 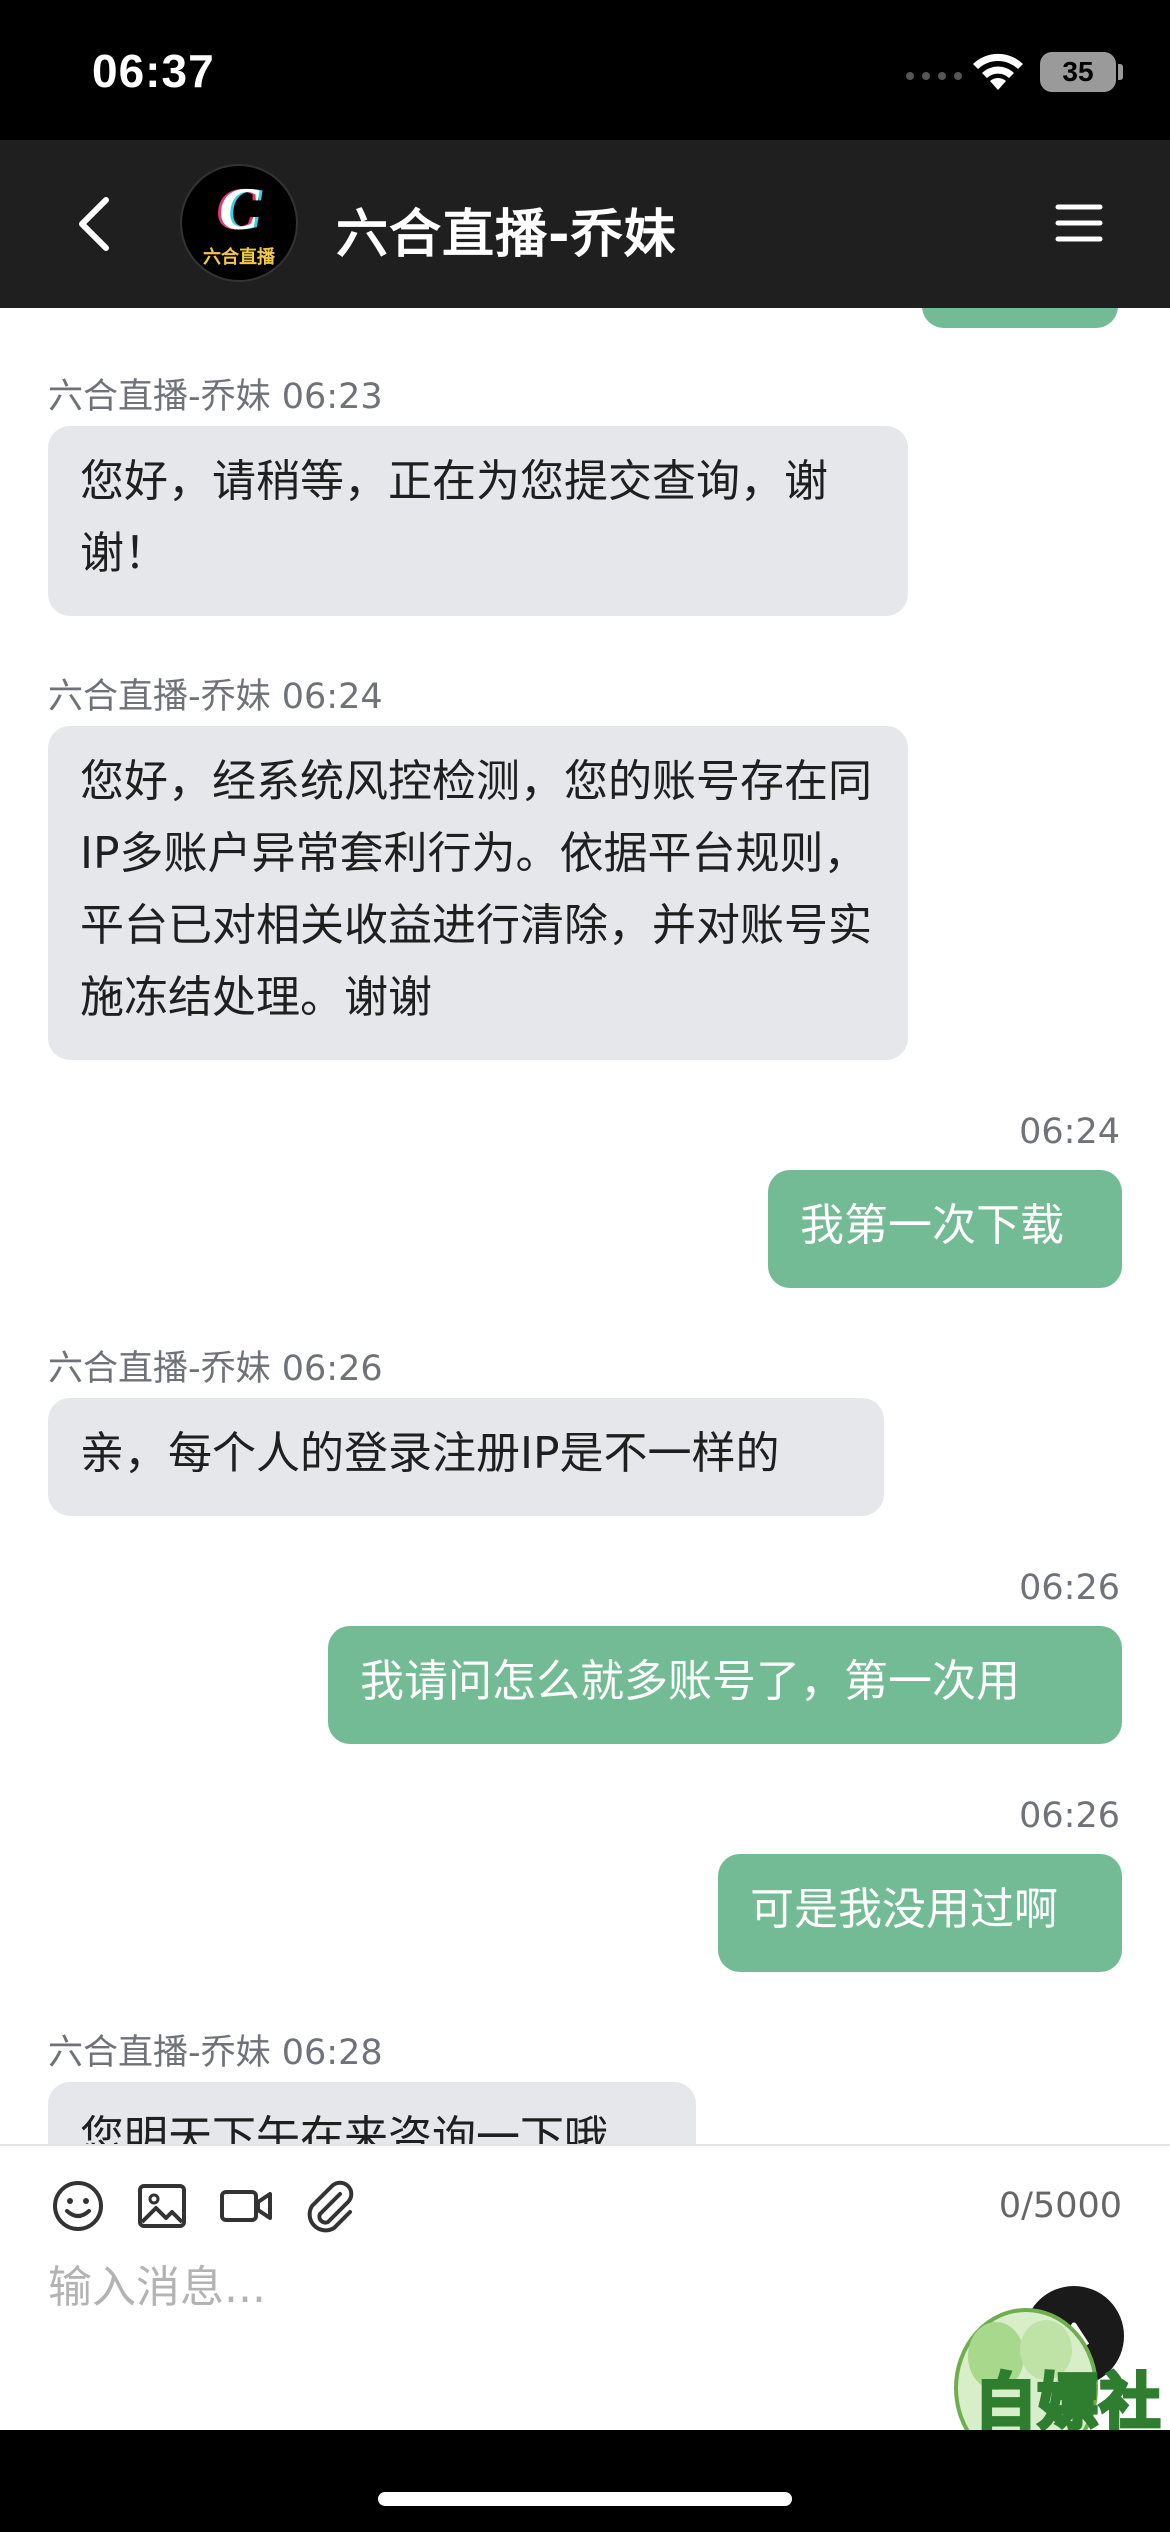 What do you see at coordinates (585, 70) in the screenshot?
I see `status-bar: 06:37 35` at bounding box center [585, 70].